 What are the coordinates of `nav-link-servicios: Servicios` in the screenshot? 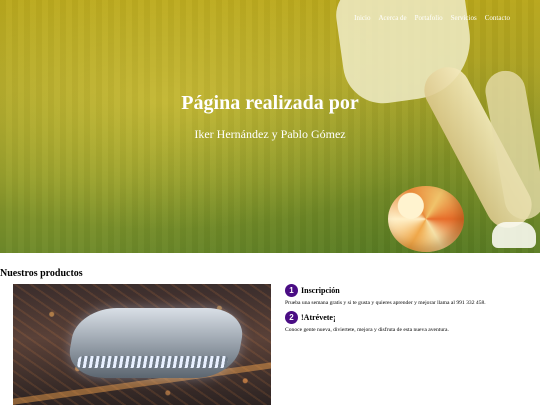 It's located at (464, 18).